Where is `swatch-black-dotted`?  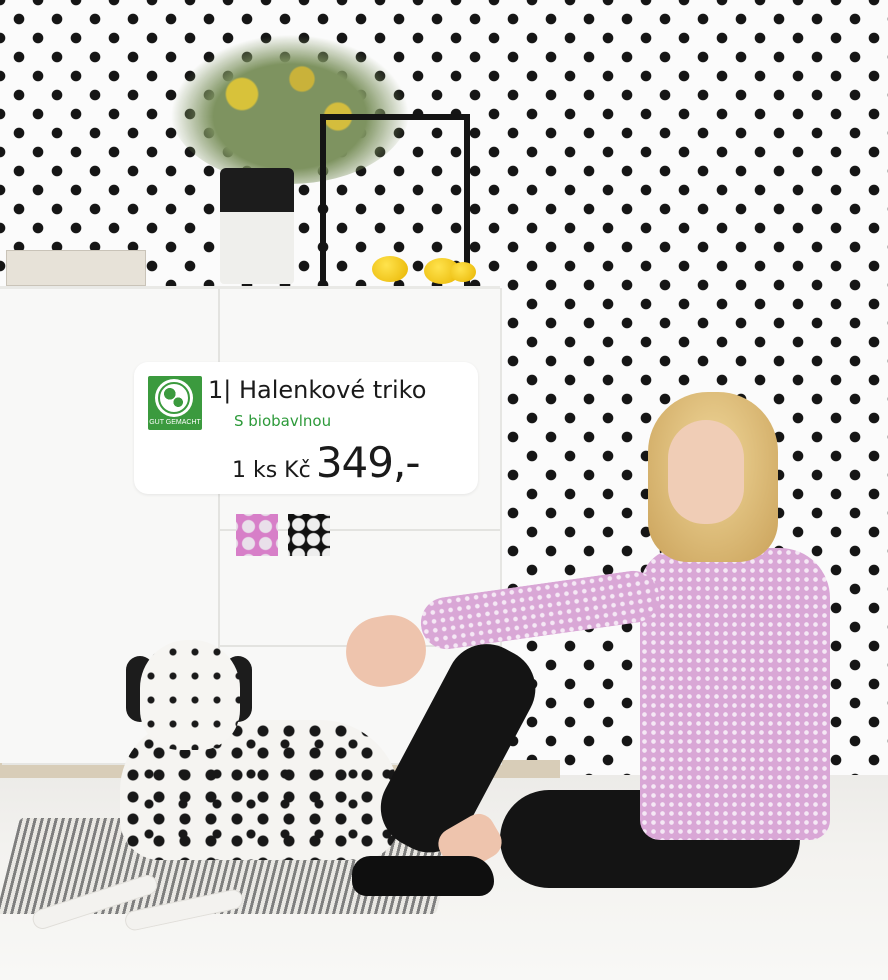
swatch-black-dotted is located at coordinates (309, 535).